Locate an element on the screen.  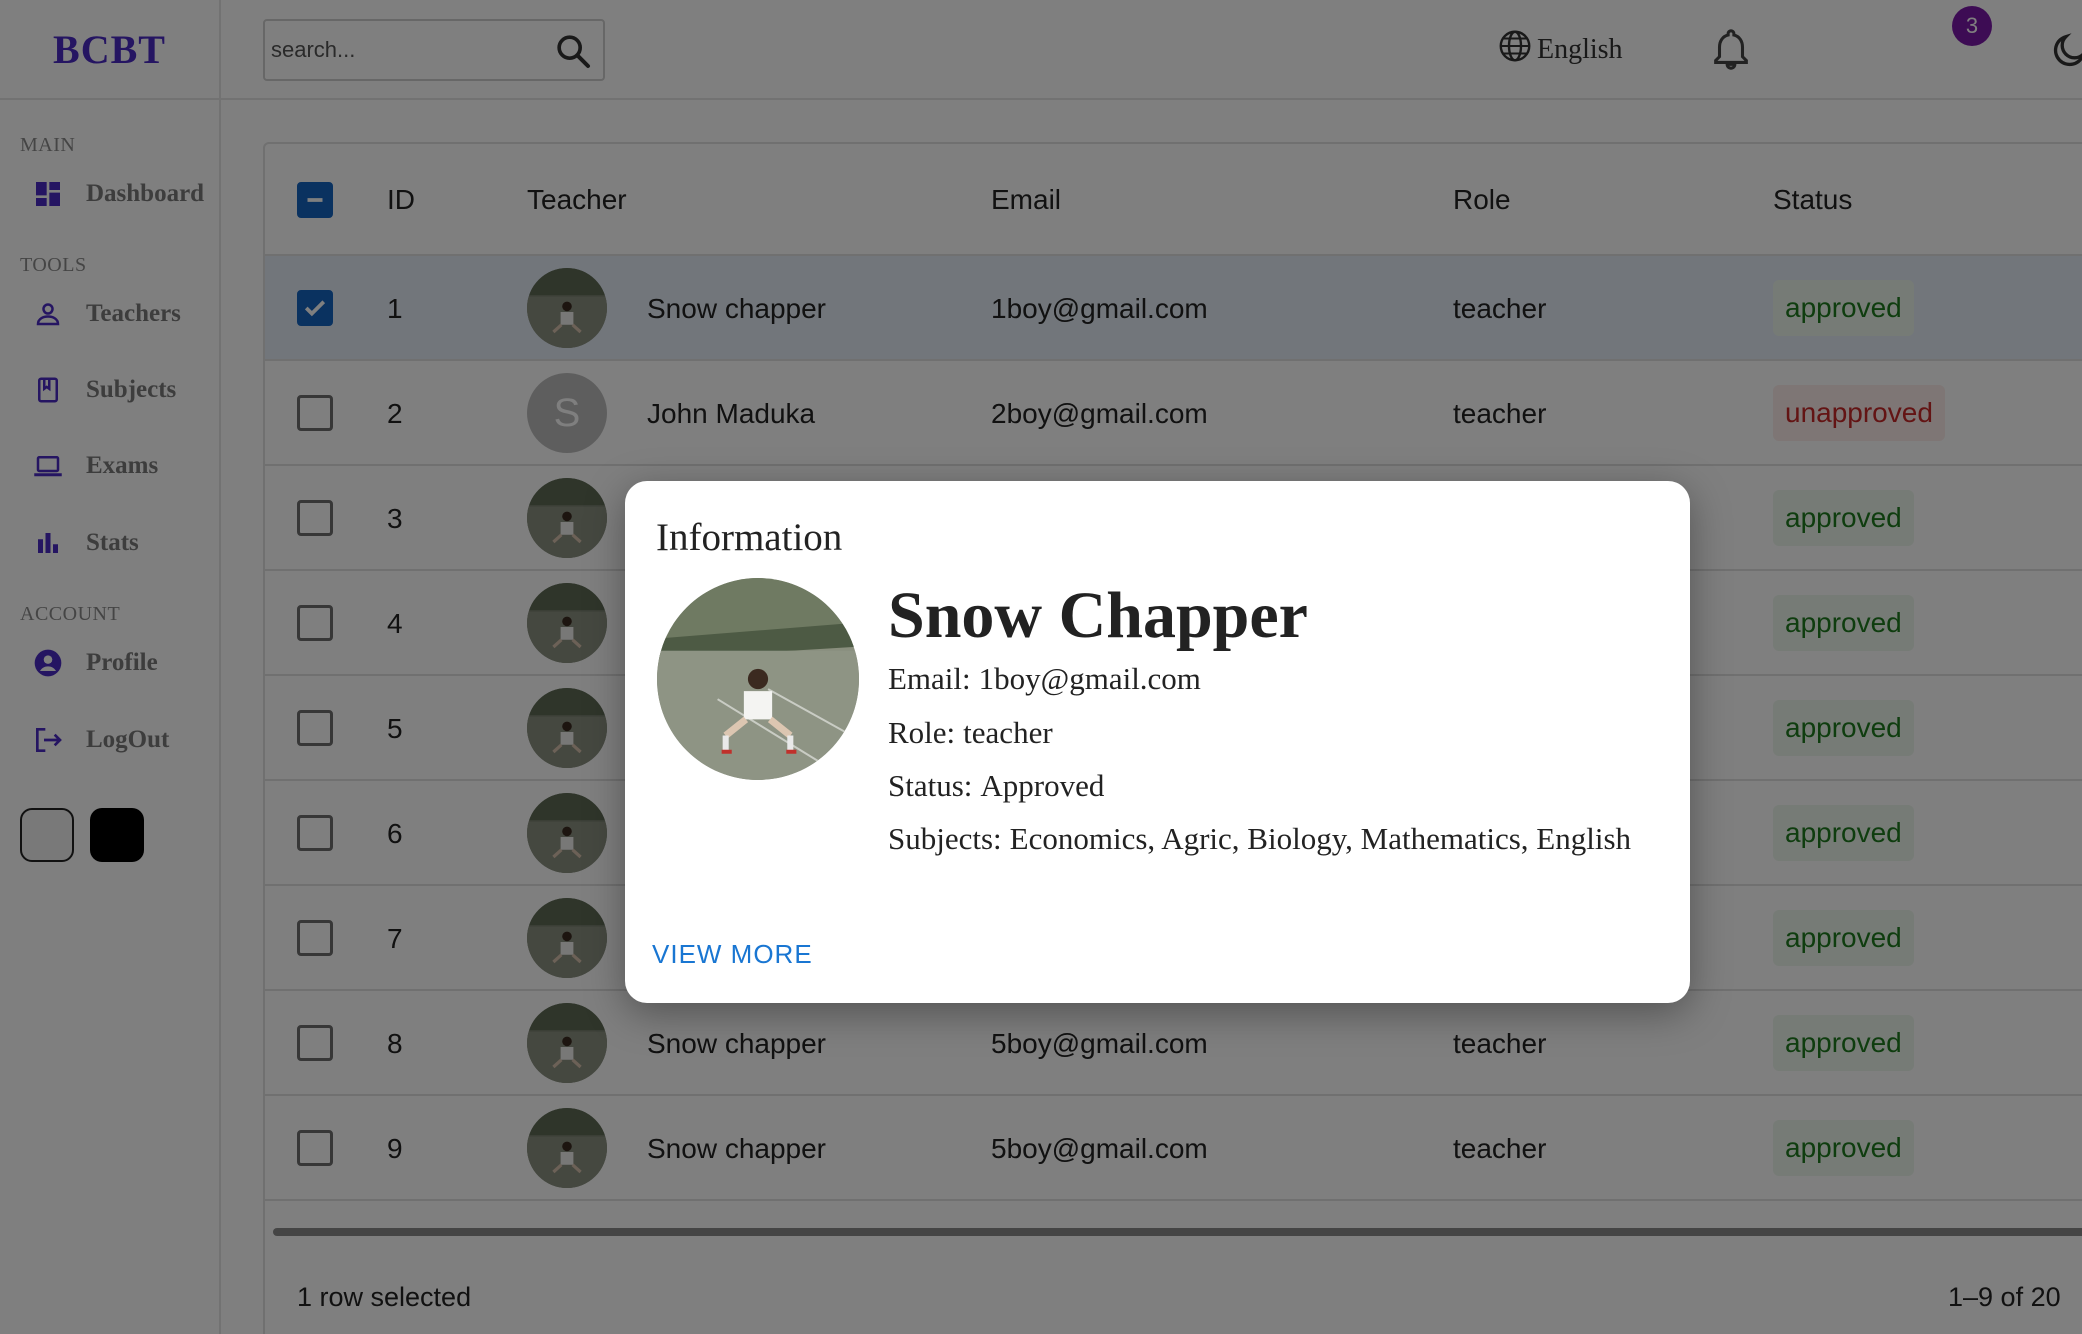
role-value: teacher is located at coordinates (1008, 732).